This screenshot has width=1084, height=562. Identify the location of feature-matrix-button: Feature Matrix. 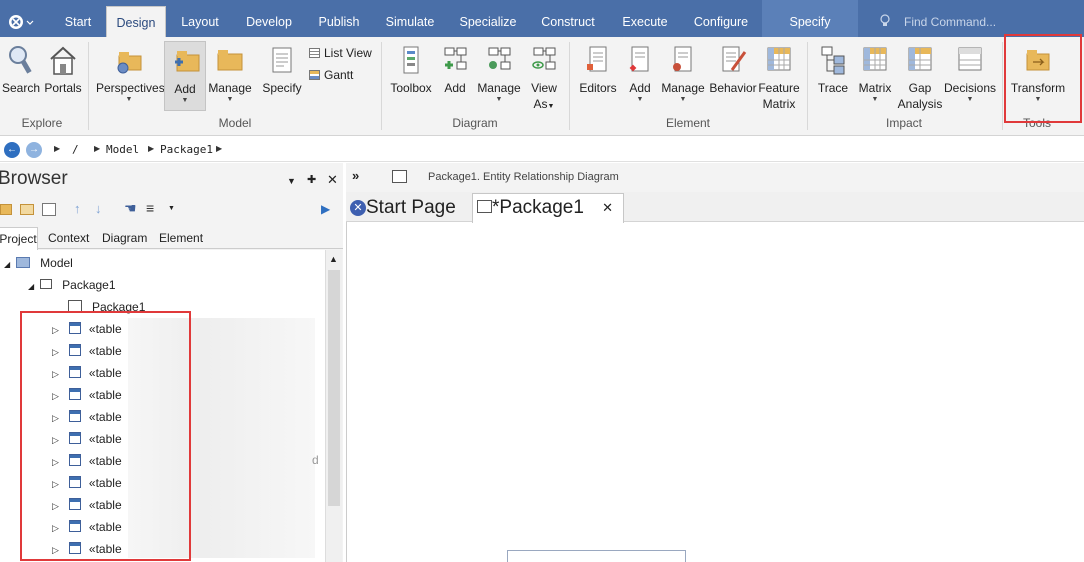
(779, 78).